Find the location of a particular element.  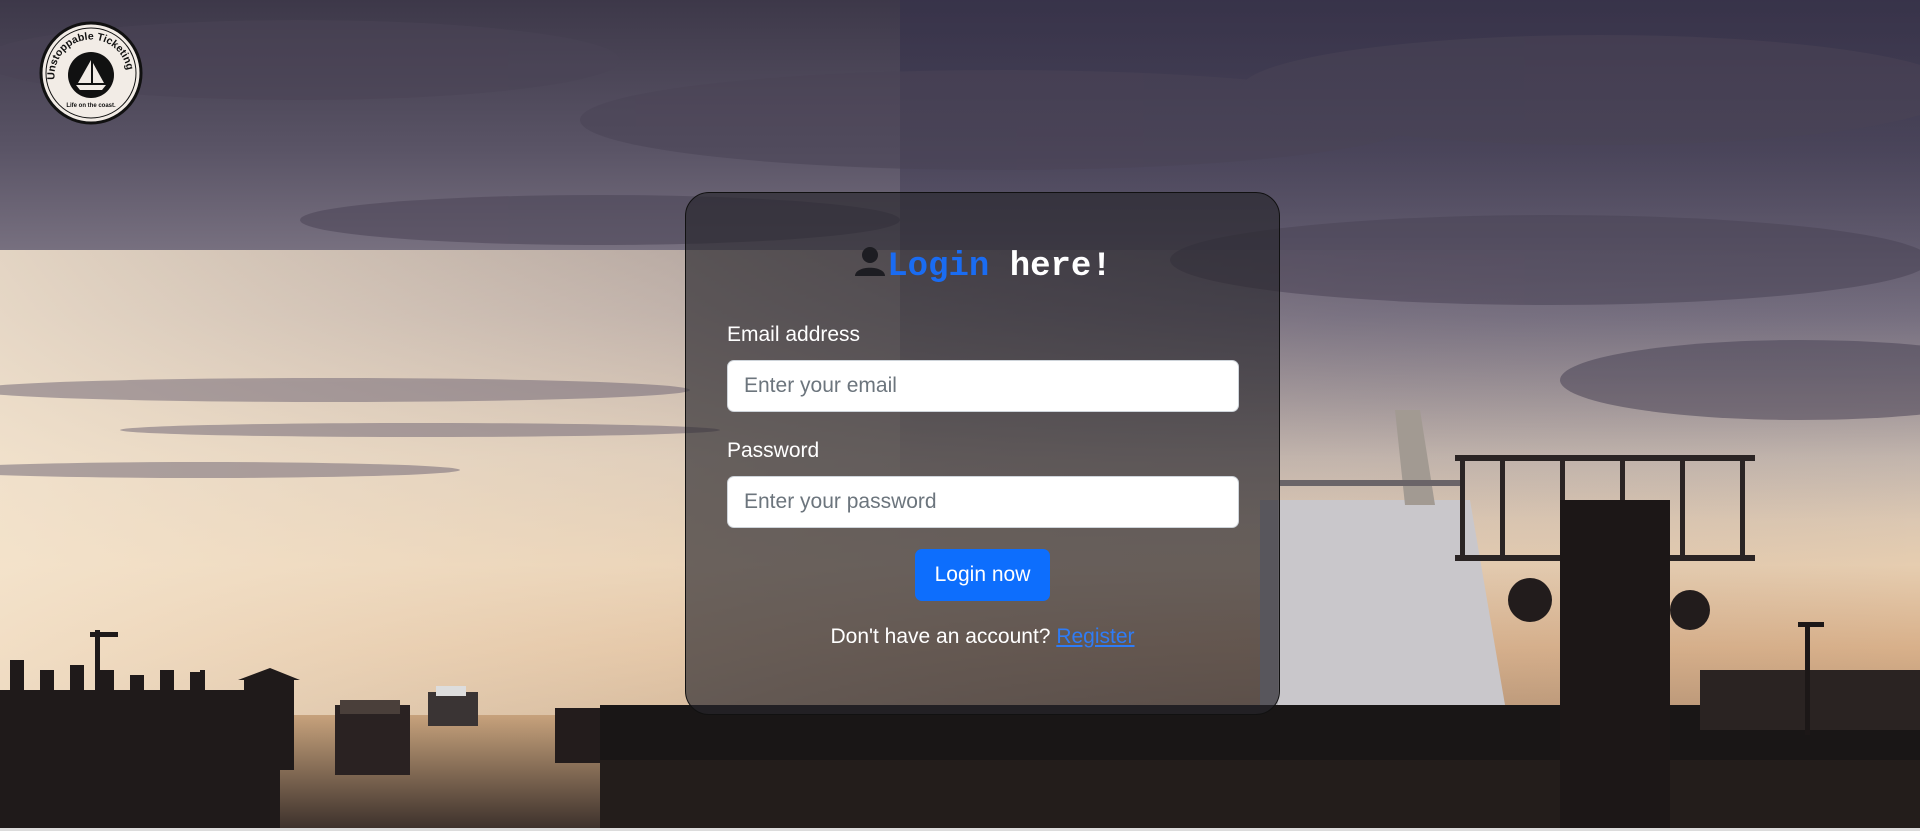

login-title: Login here! is located at coordinates (982, 267).